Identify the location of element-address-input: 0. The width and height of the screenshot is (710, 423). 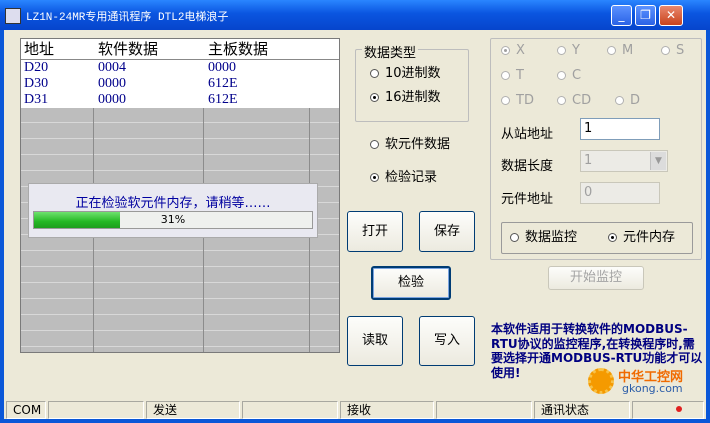
(620, 193).